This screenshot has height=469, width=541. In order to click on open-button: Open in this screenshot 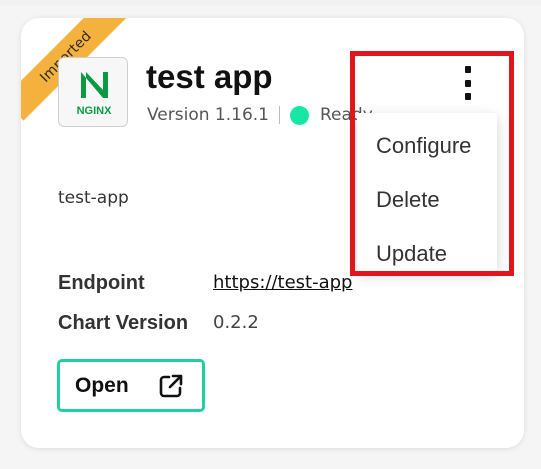, I will do `click(131, 385)`.